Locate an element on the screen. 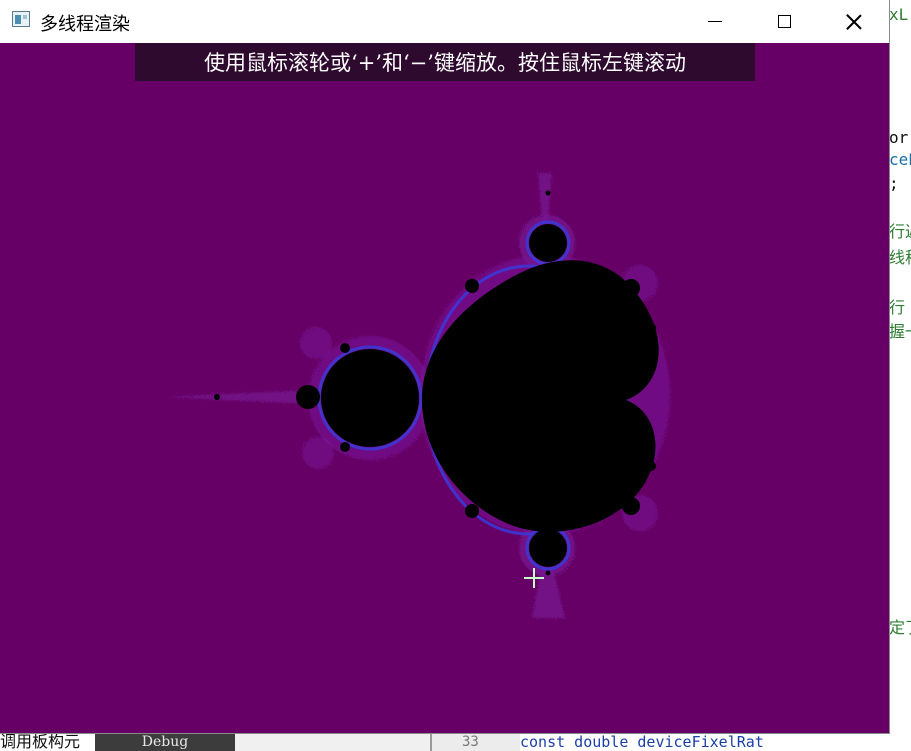 Image resolution: width=911 pixels, height=751 pixels. maximize-icon is located at coordinates (784, 21).